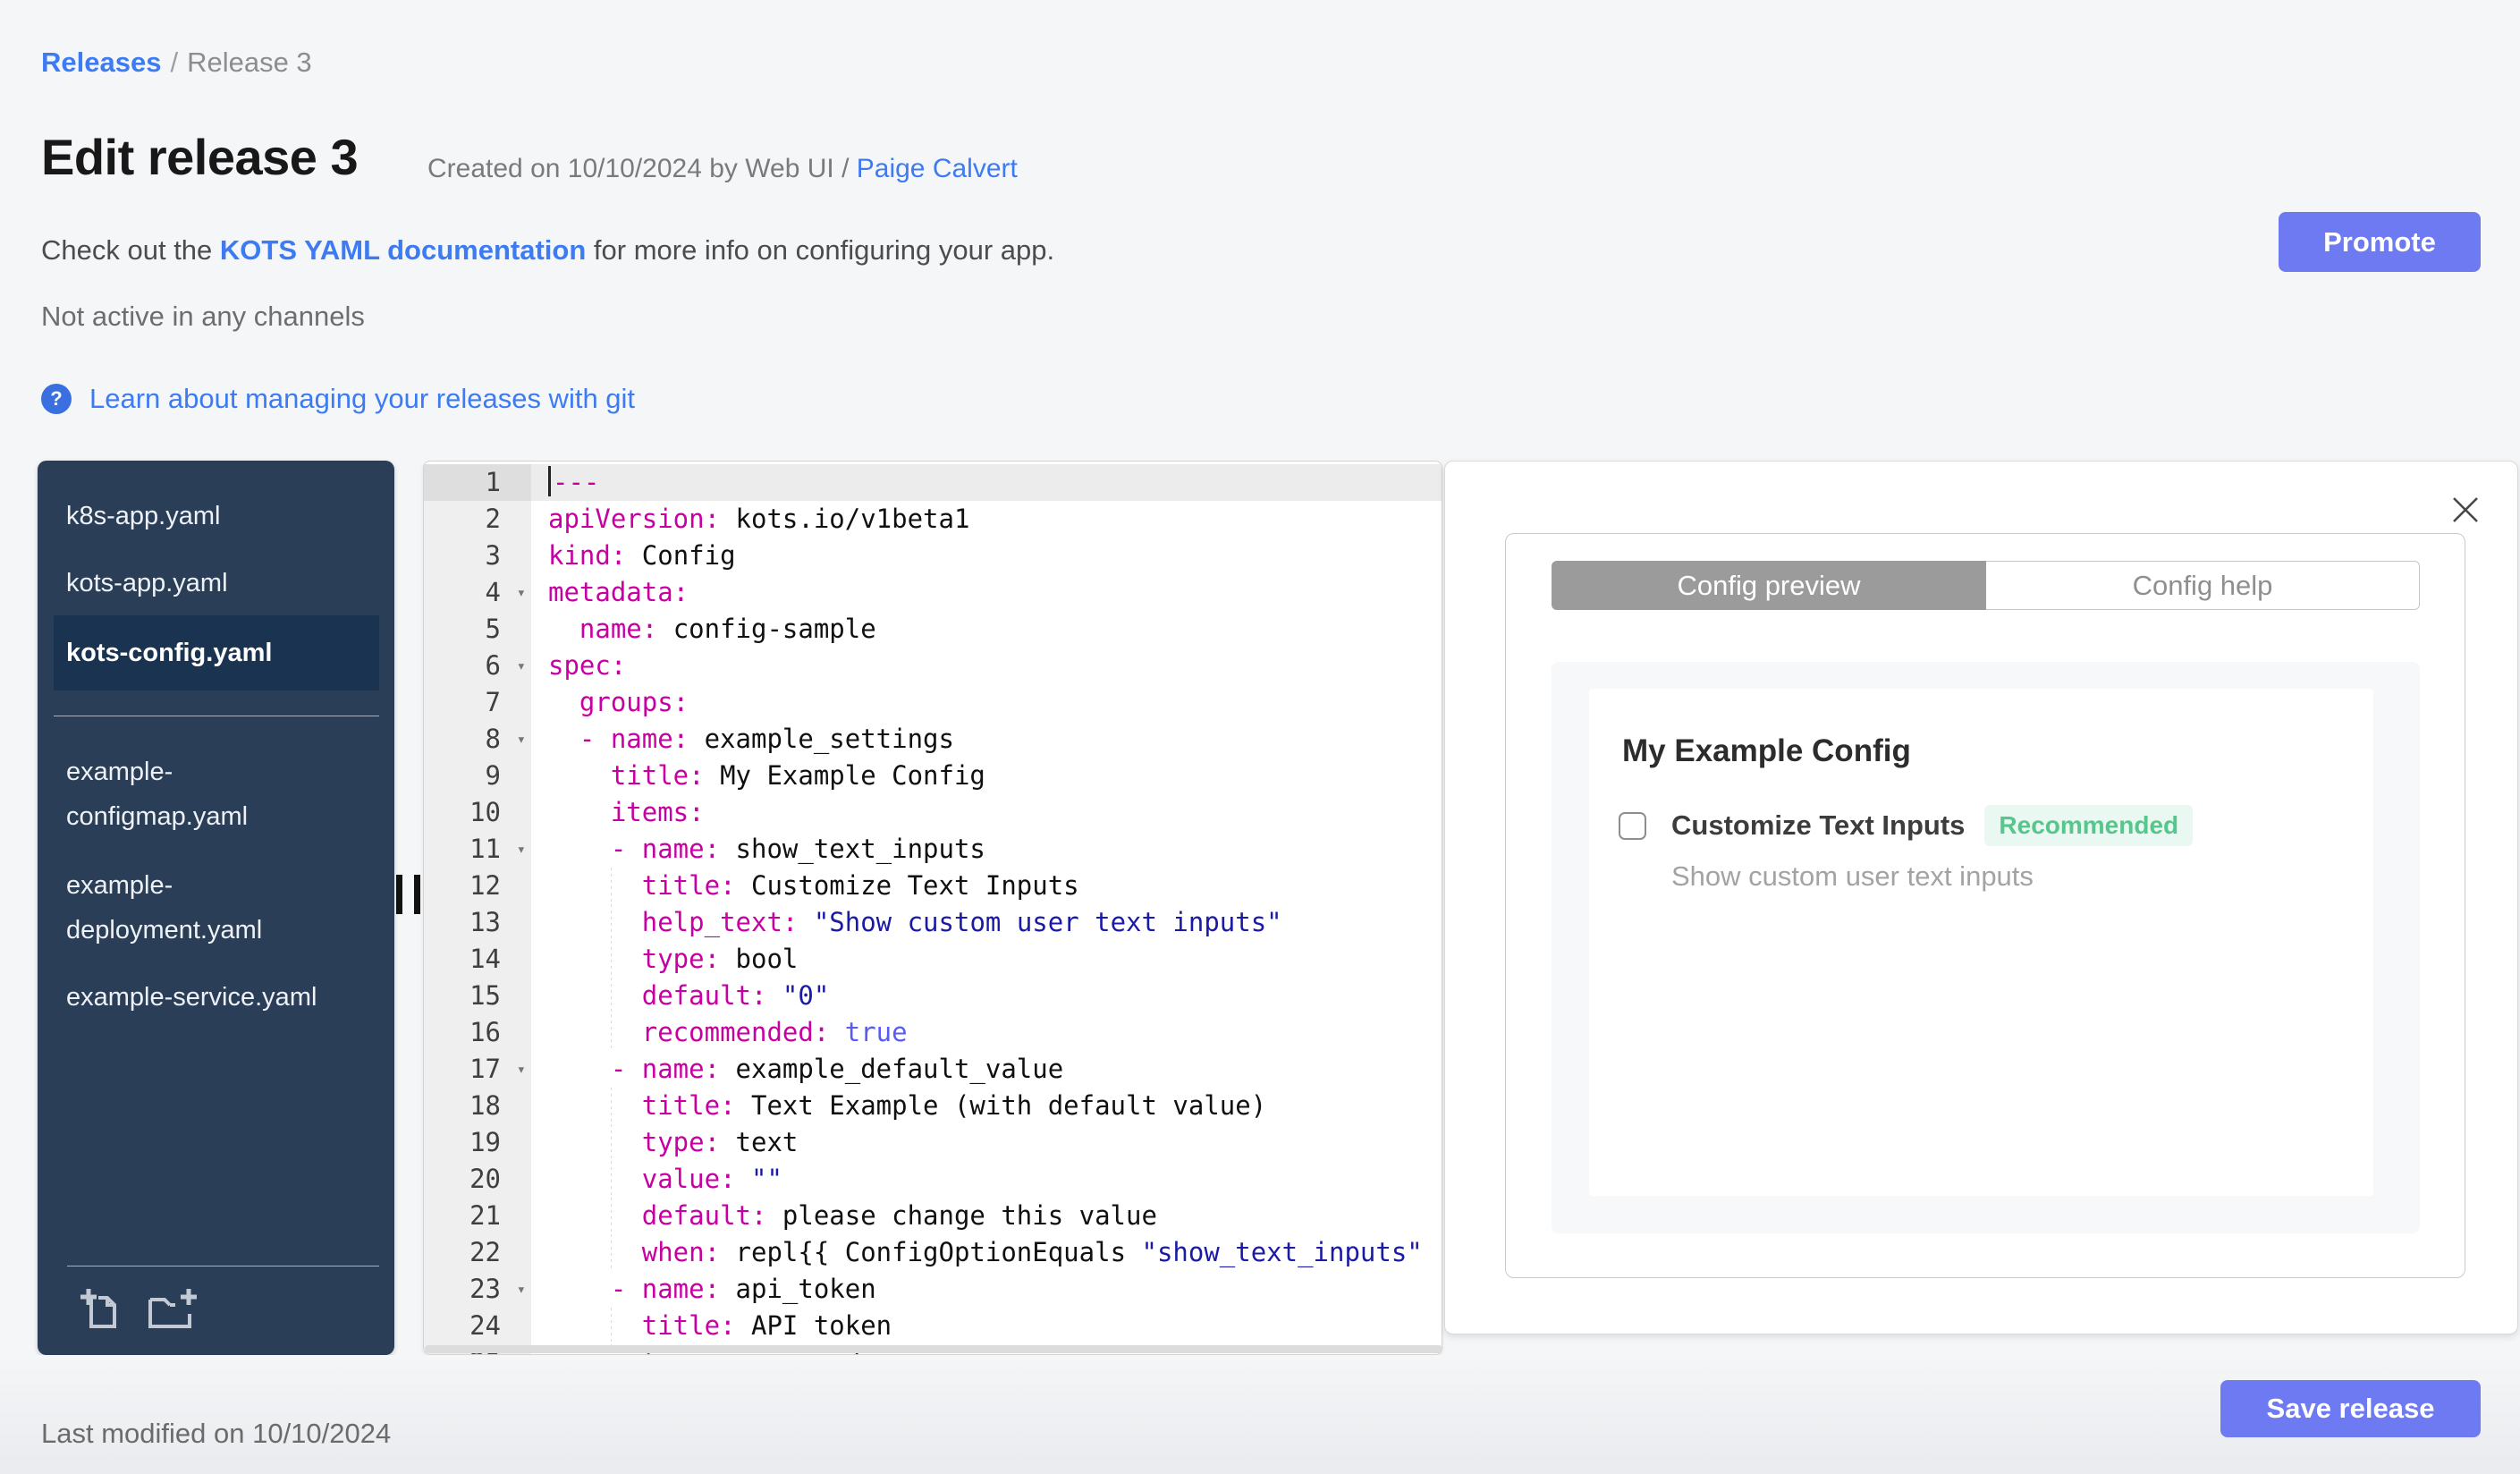 This screenshot has width=2520, height=1474. What do you see at coordinates (2350, 1408) in the screenshot?
I see `save-release-button: Save release` at bounding box center [2350, 1408].